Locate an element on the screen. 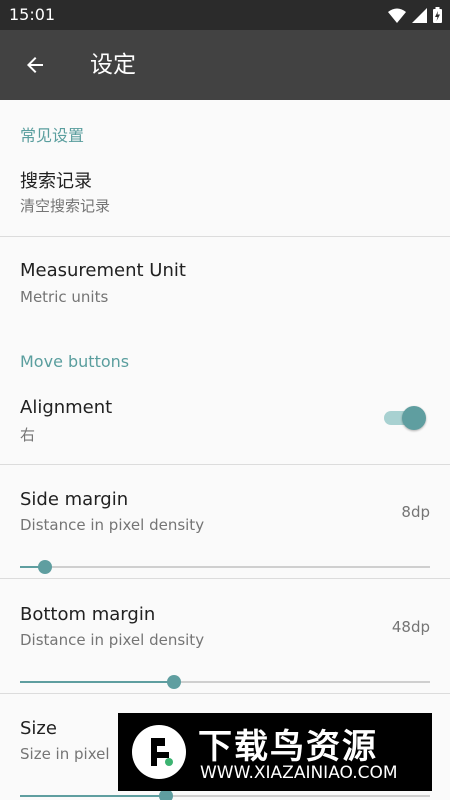 The height and width of the screenshot is (800, 450). alignment-switch is located at coordinates (404, 418).